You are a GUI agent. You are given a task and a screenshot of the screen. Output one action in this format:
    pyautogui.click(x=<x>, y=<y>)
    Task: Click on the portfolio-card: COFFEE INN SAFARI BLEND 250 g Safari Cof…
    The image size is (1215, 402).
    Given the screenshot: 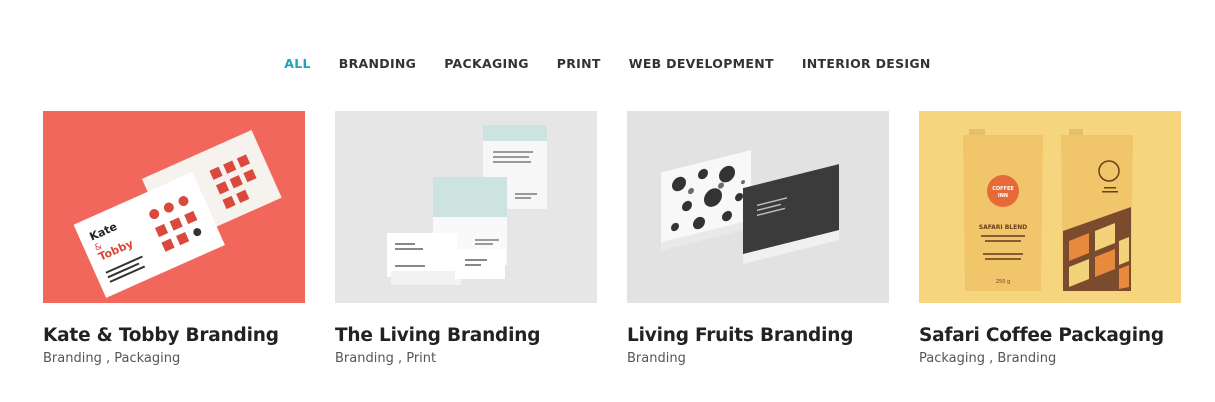 What is the action you would take?
    pyautogui.click(x=1050, y=238)
    